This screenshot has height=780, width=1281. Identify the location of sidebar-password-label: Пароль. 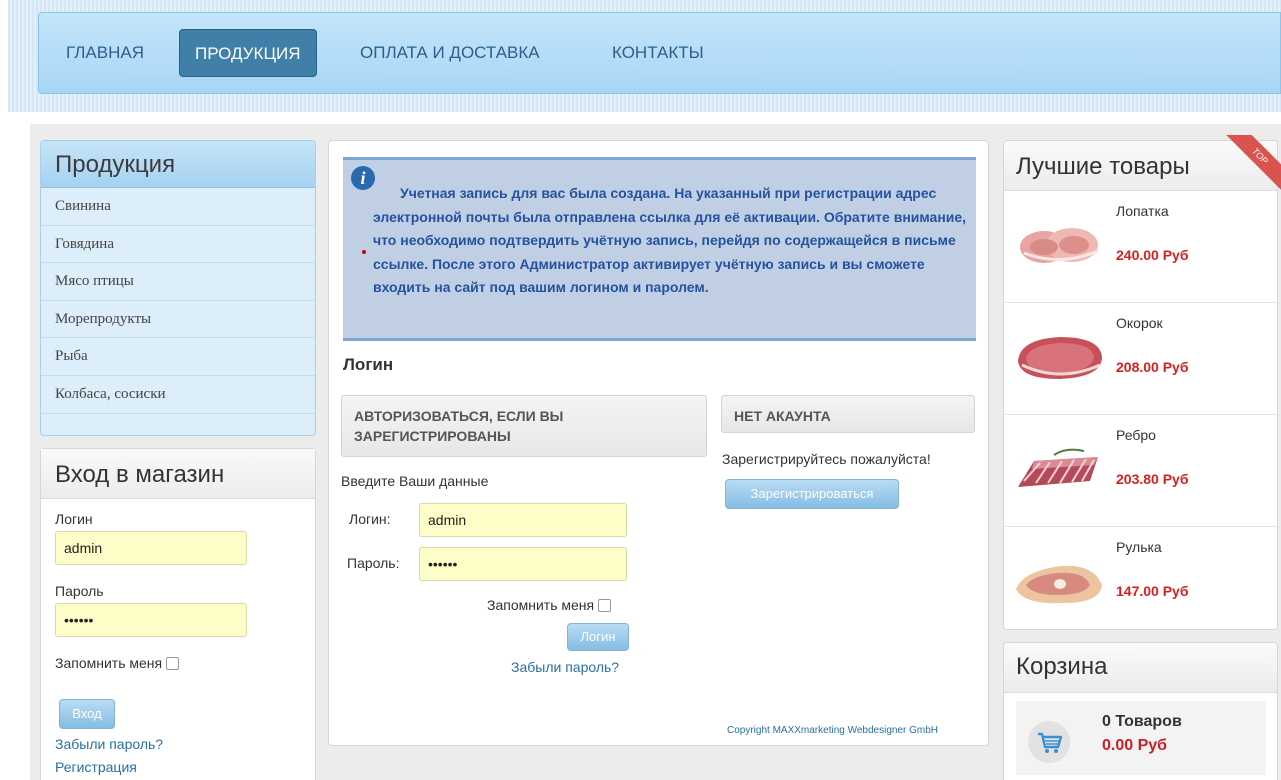
(79, 591).